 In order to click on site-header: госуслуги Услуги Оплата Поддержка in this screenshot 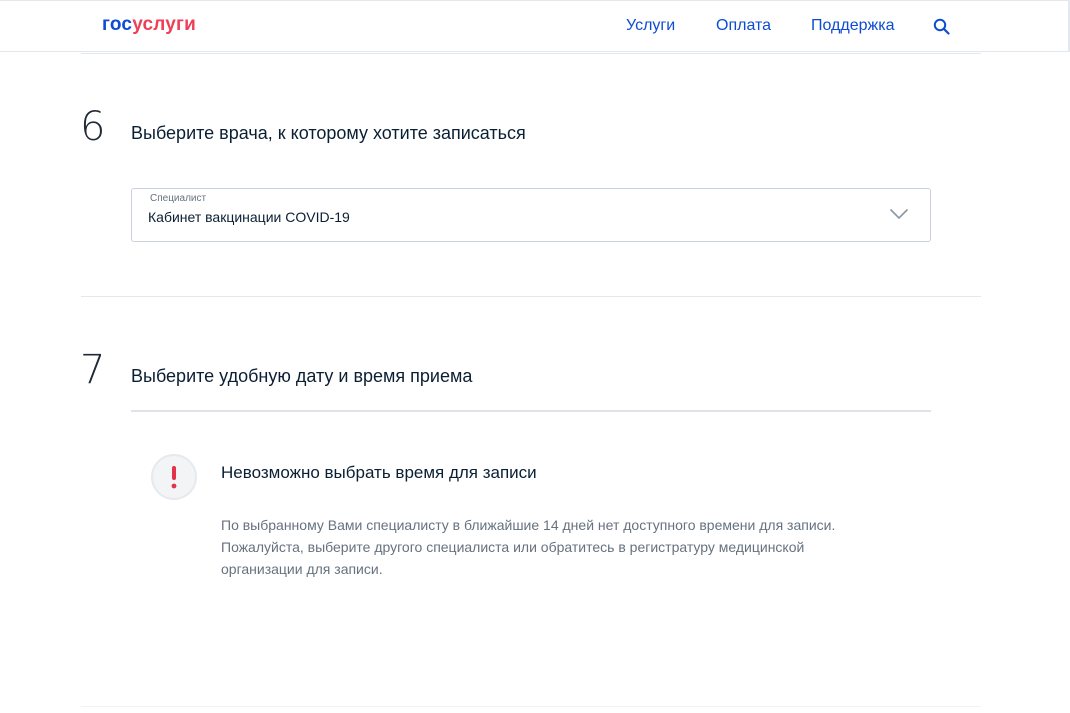, I will do `click(535, 26)`.